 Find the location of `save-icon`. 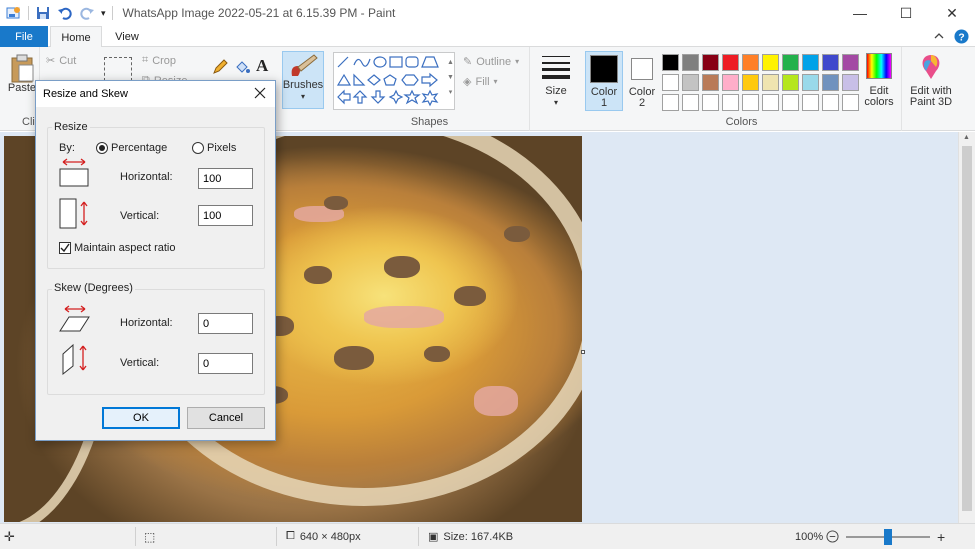

save-icon is located at coordinates (43, 13).